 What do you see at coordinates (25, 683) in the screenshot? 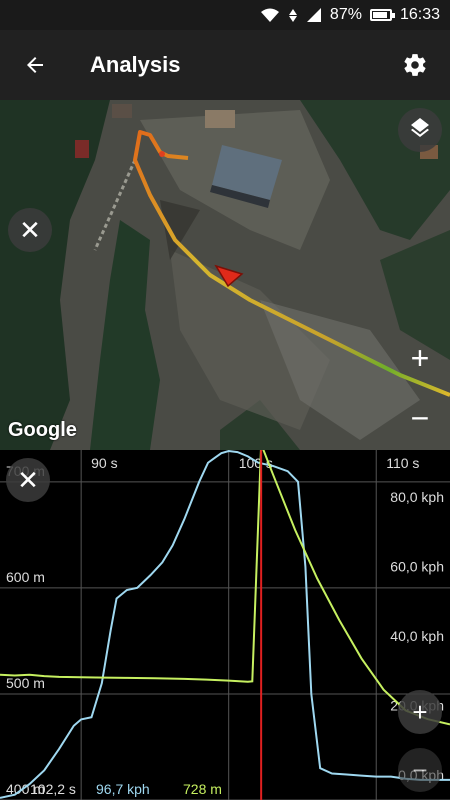
I see `elevation-tick-label: 500 m` at bounding box center [25, 683].